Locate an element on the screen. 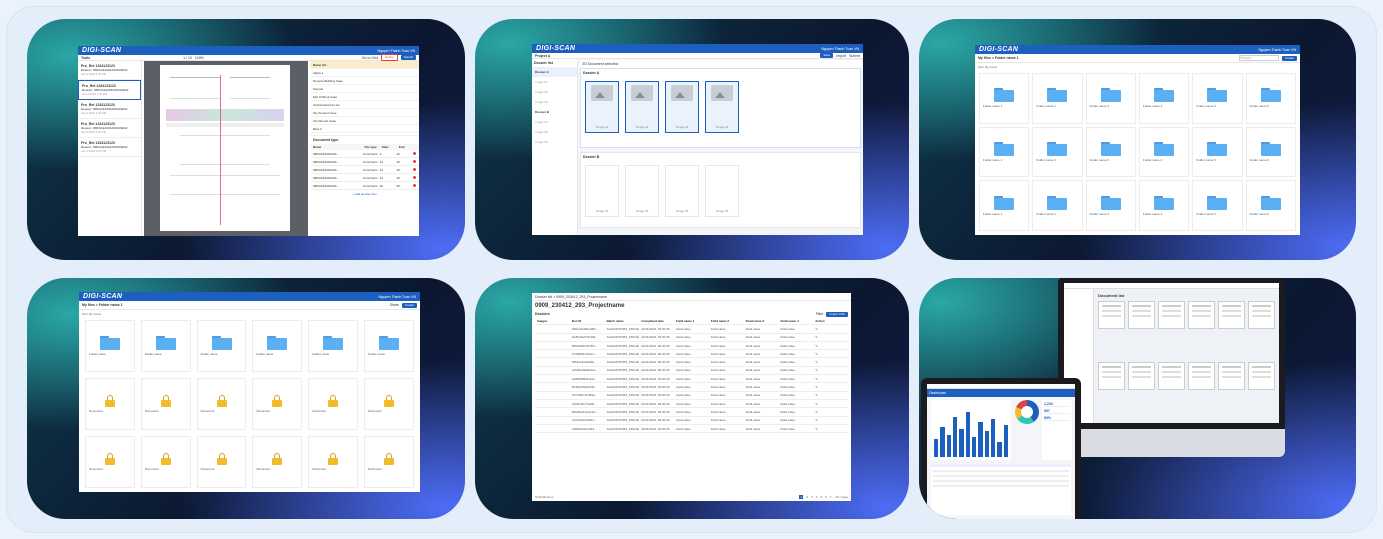  page-button: 2 is located at coordinates (807, 497).